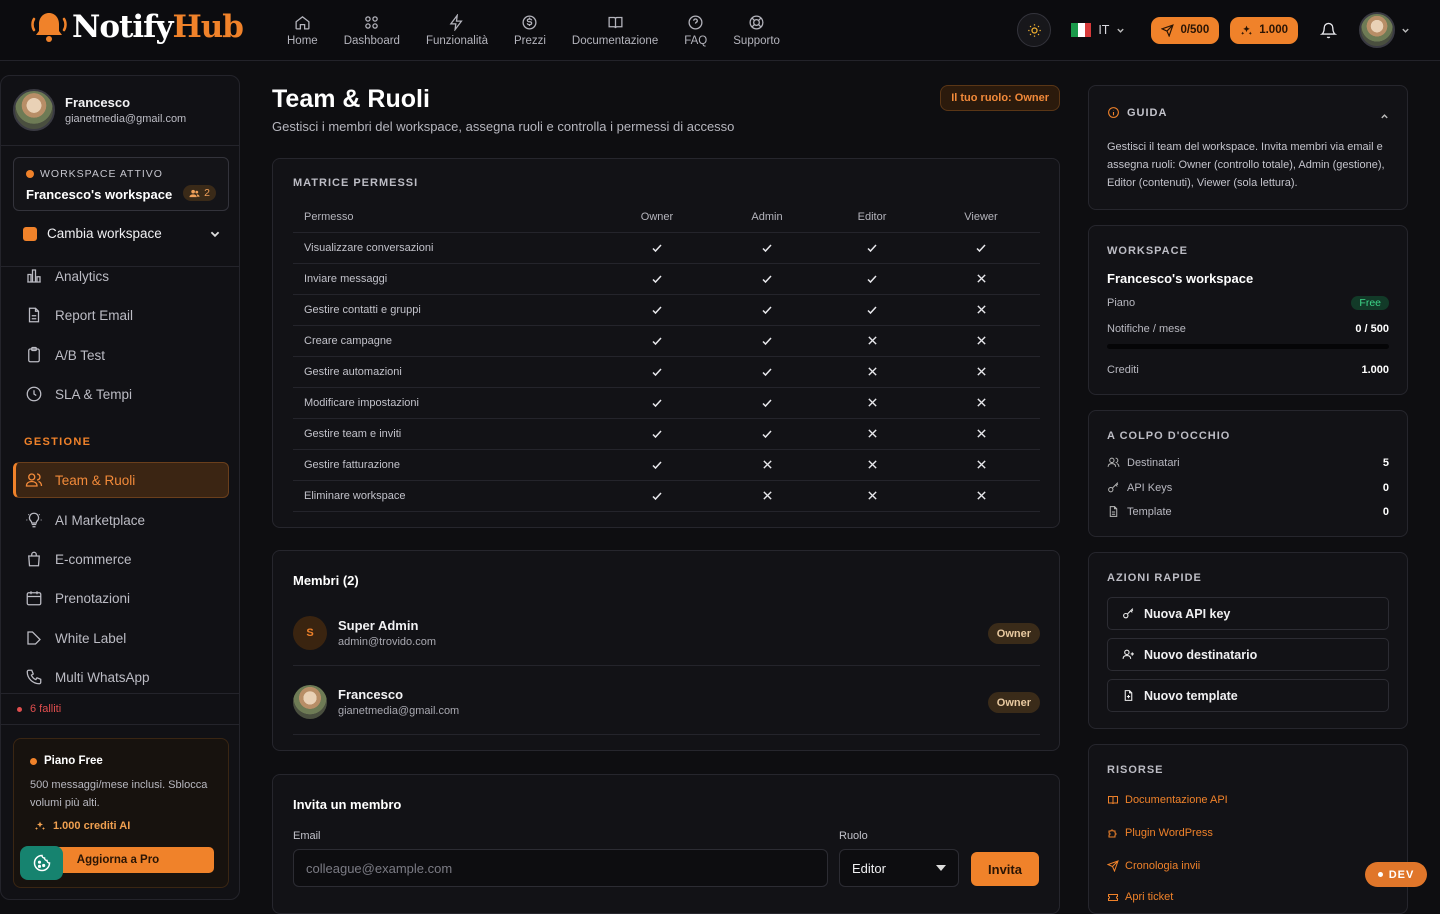  What do you see at coordinates (101, 174) in the screenshot?
I see `active-workspace-label: WORKSPACE ATTIVO` at bounding box center [101, 174].